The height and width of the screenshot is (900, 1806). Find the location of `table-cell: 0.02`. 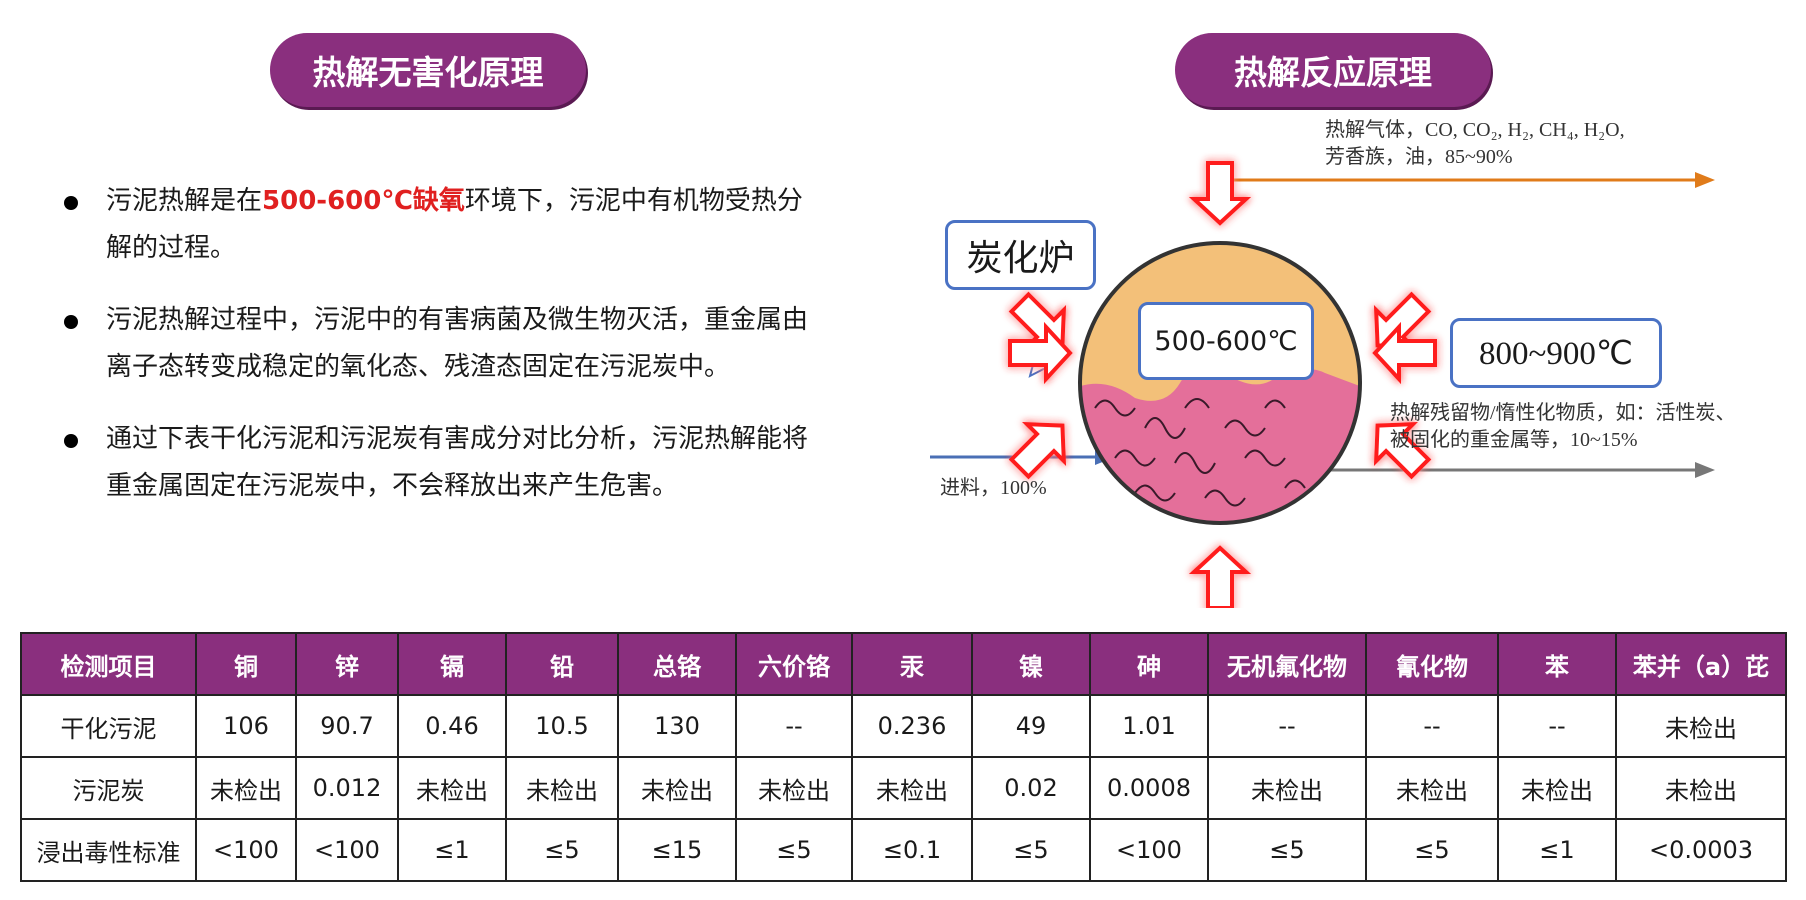

table-cell: 0.02 is located at coordinates (1031, 788).